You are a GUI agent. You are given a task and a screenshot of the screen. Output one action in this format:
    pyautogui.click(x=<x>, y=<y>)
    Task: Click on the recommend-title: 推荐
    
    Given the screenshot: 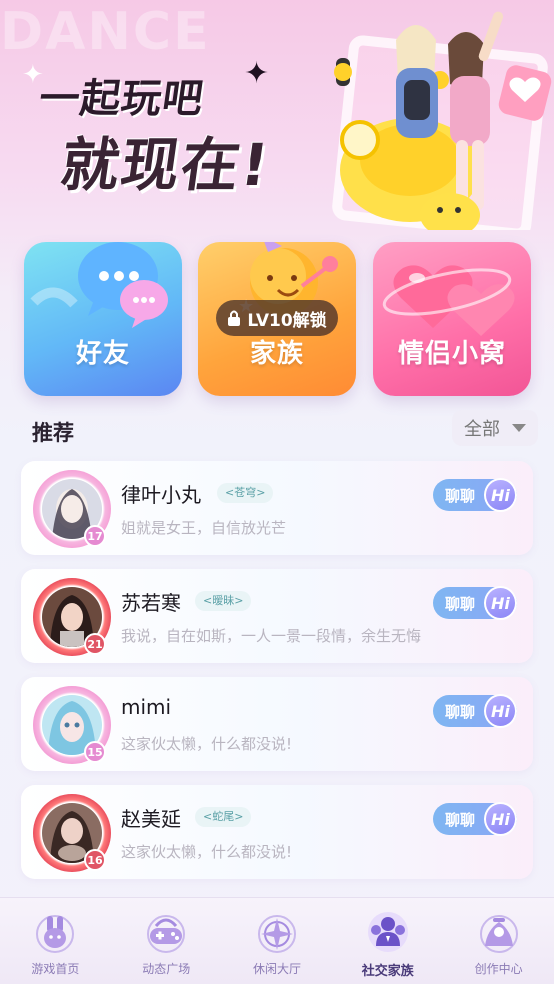 What is the action you would take?
    pyautogui.click(x=53, y=433)
    